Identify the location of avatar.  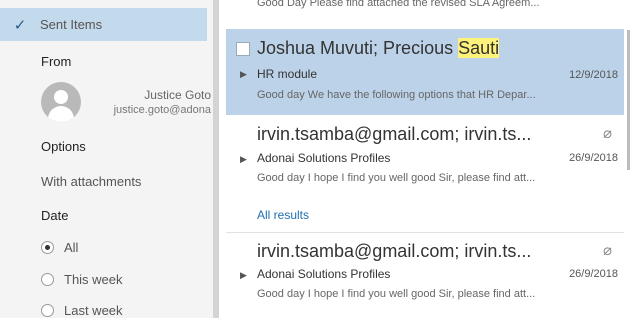
(61, 102).